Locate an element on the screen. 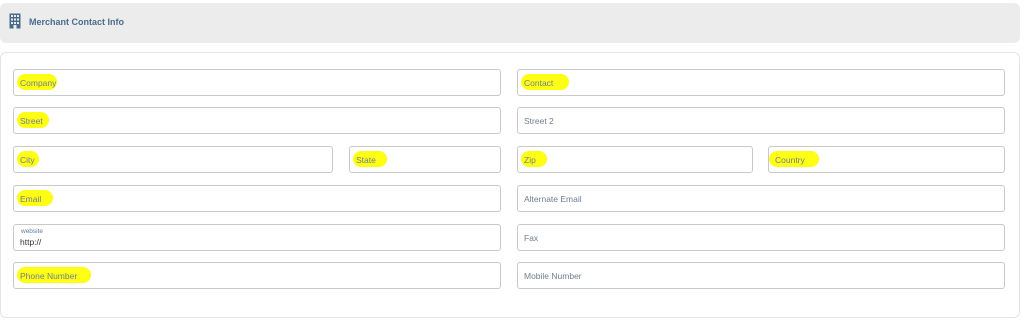 This screenshot has height=324, width=1024. street-field: Street is located at coordinates (257, 120).